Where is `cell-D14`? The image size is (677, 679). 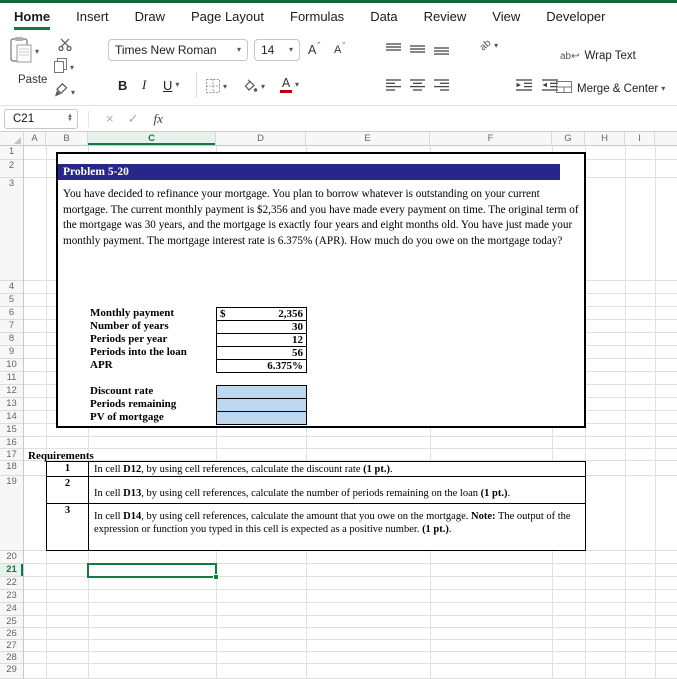 cell-D14 is located at coordinates (261, 418).